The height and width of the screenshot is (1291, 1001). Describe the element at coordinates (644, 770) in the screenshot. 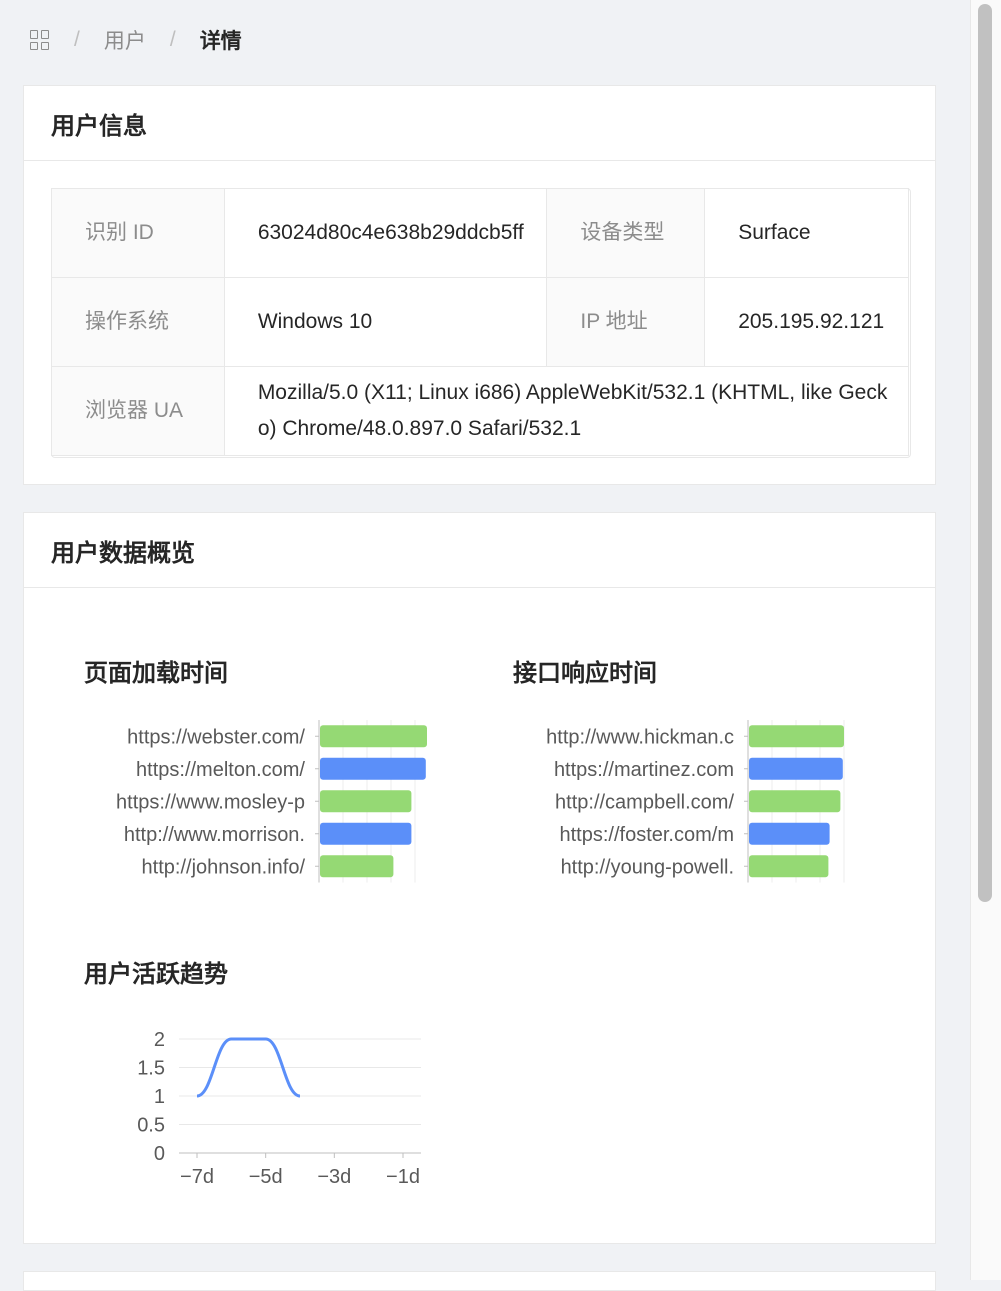

I see `y-tick-label: https://martinez.com` at that location.